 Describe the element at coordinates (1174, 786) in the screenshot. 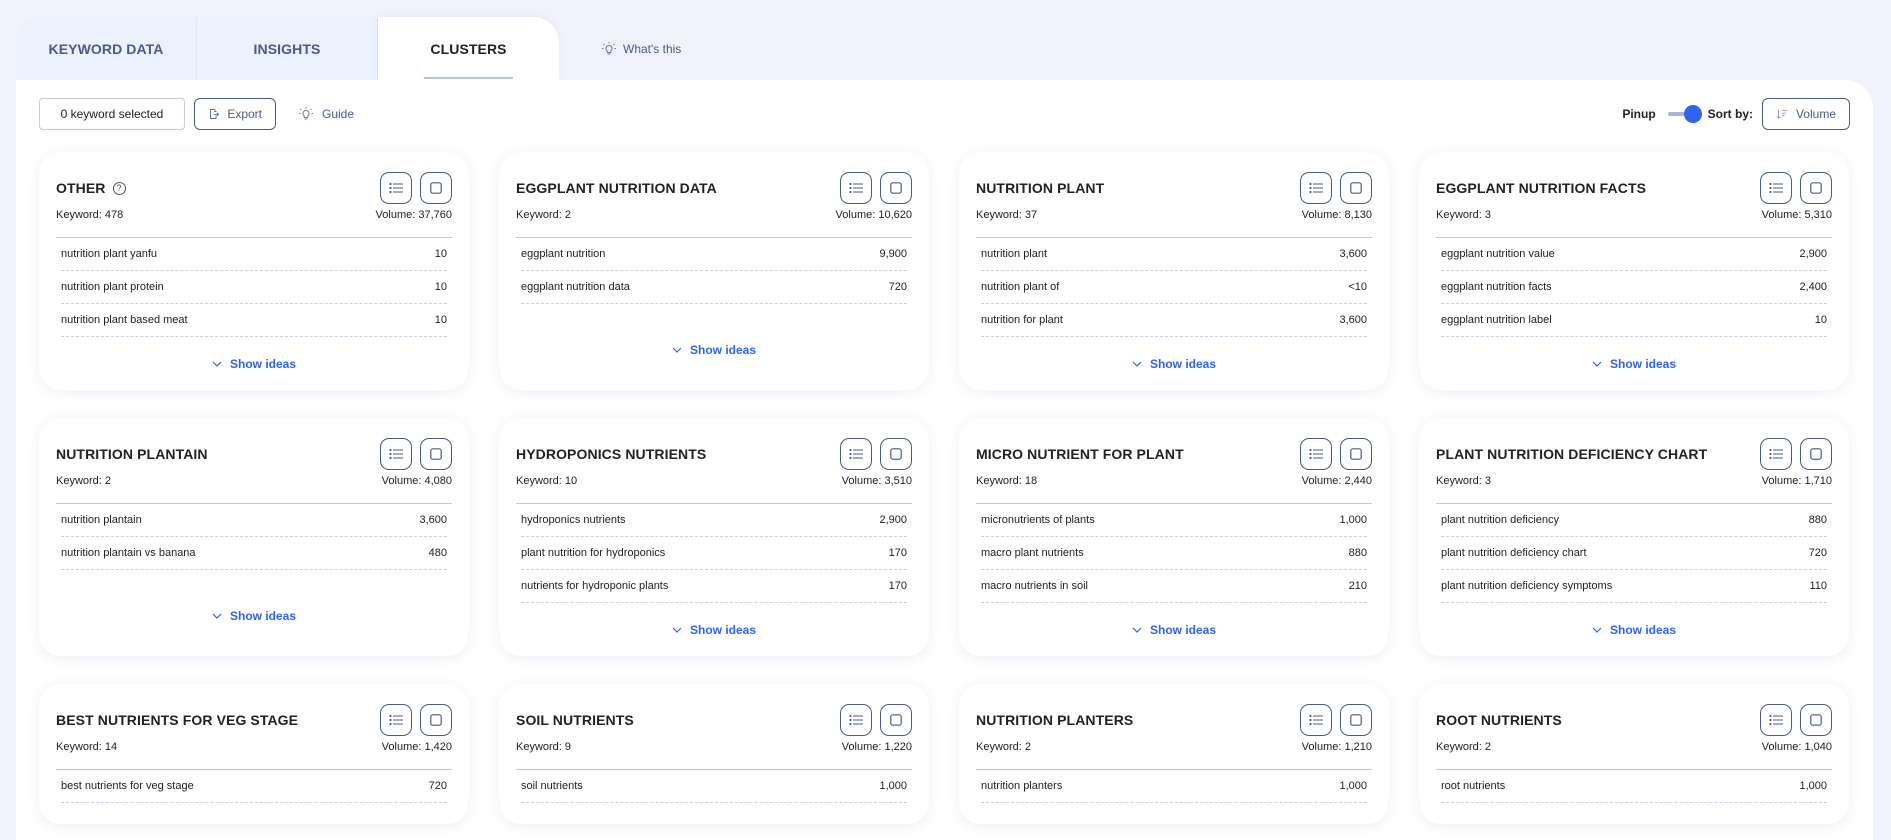

I see `keyword-row: nutrition planters 1,000` at that location.